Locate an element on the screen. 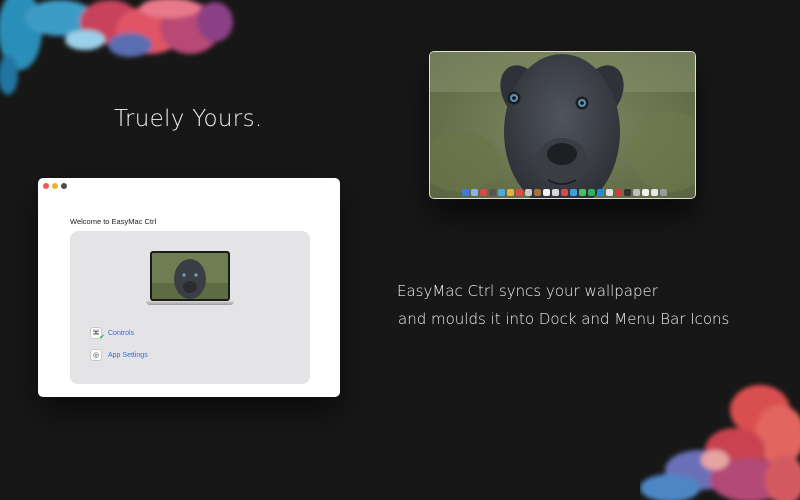 This screenshot has width=800, height=500. ink-cloud-bottom-right is located at coordinates (720, 442).